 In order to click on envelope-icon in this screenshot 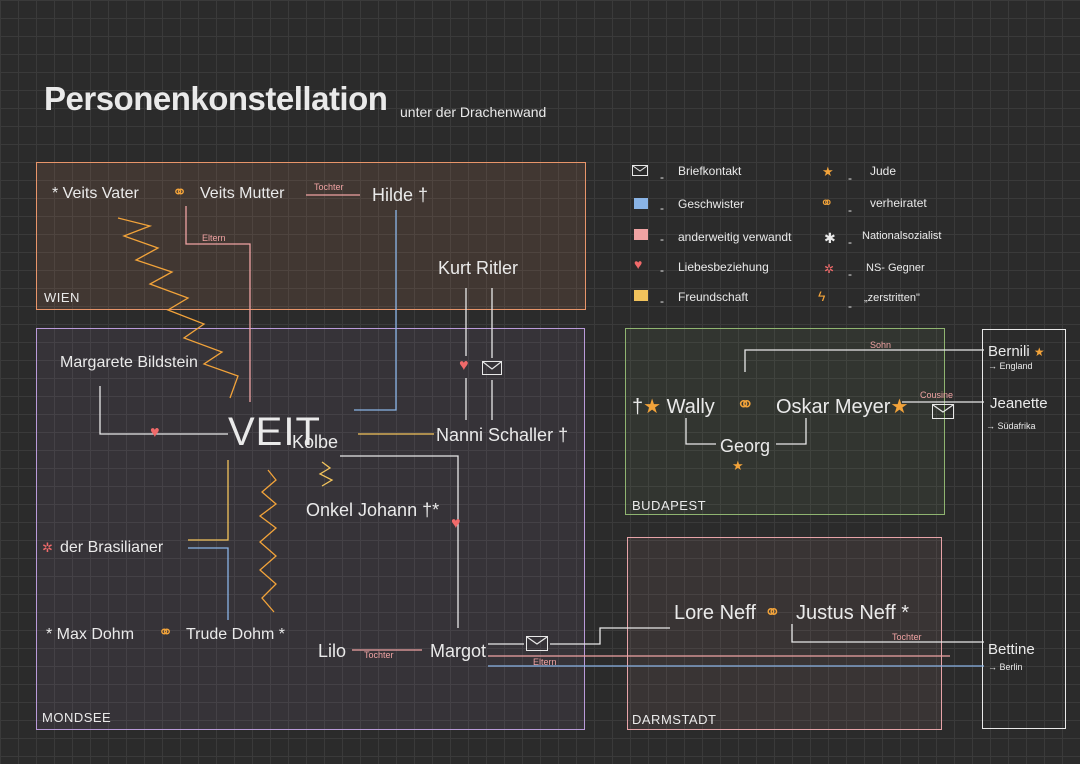, I will do `click(492, 368)`.